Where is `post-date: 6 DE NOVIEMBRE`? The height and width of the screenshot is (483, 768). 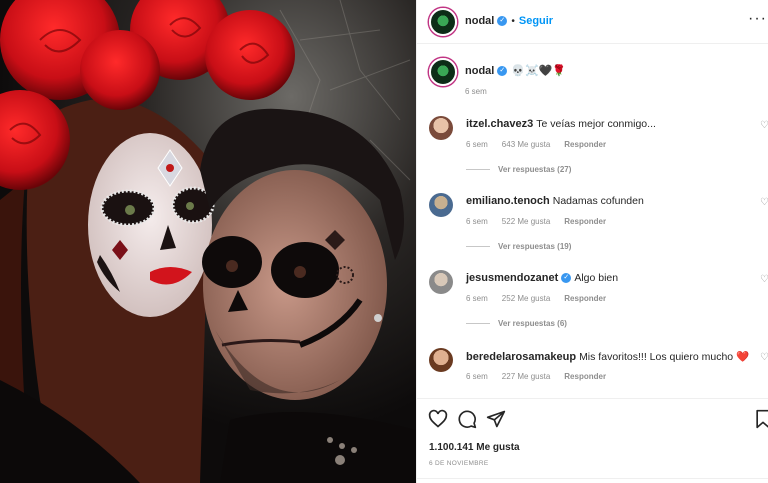 post-date: 6 DE NOVIEMBRE is located at coordinates (458, 463).